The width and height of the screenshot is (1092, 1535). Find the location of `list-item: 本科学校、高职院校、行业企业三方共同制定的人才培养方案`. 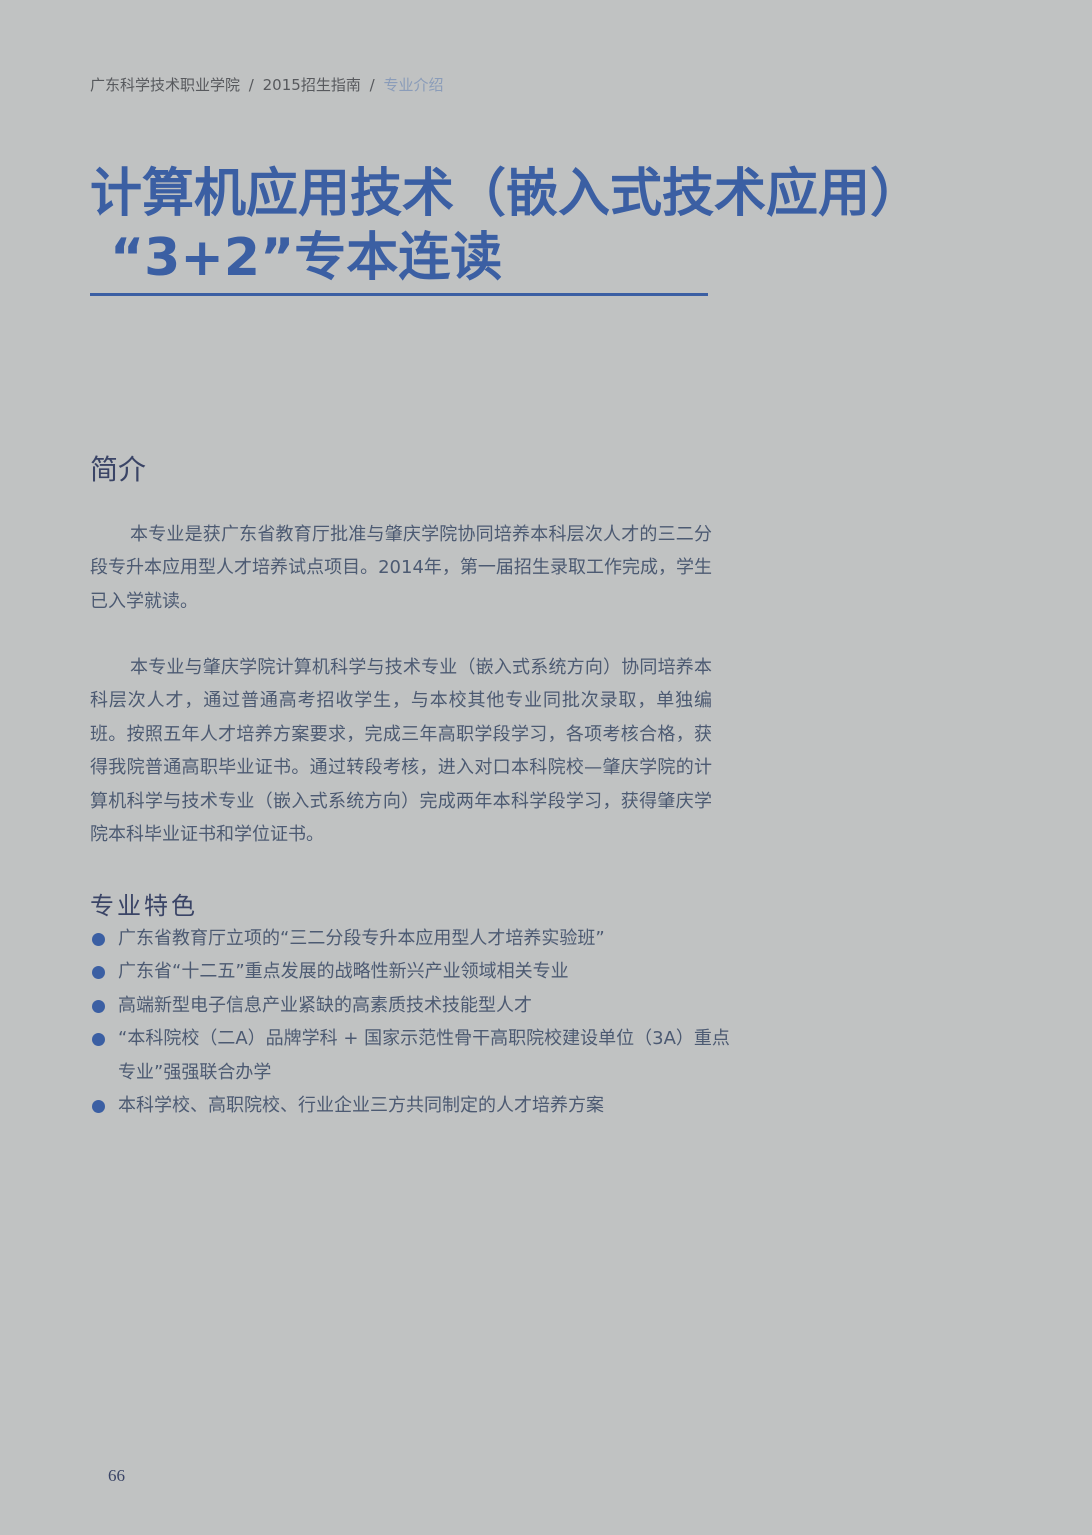

list-item: 本科学校、高职院校、行业企业三方共同制定的人才培养方案 is located at coordinates (410, 1105).